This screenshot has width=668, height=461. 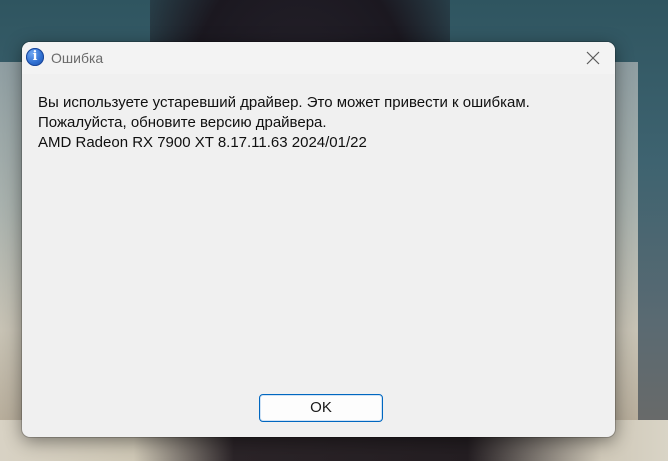 What do you see at coordinates (77, 58) in the screenshot?
I see `dialog-title: Ошибка` at bounding box center [77, 58].